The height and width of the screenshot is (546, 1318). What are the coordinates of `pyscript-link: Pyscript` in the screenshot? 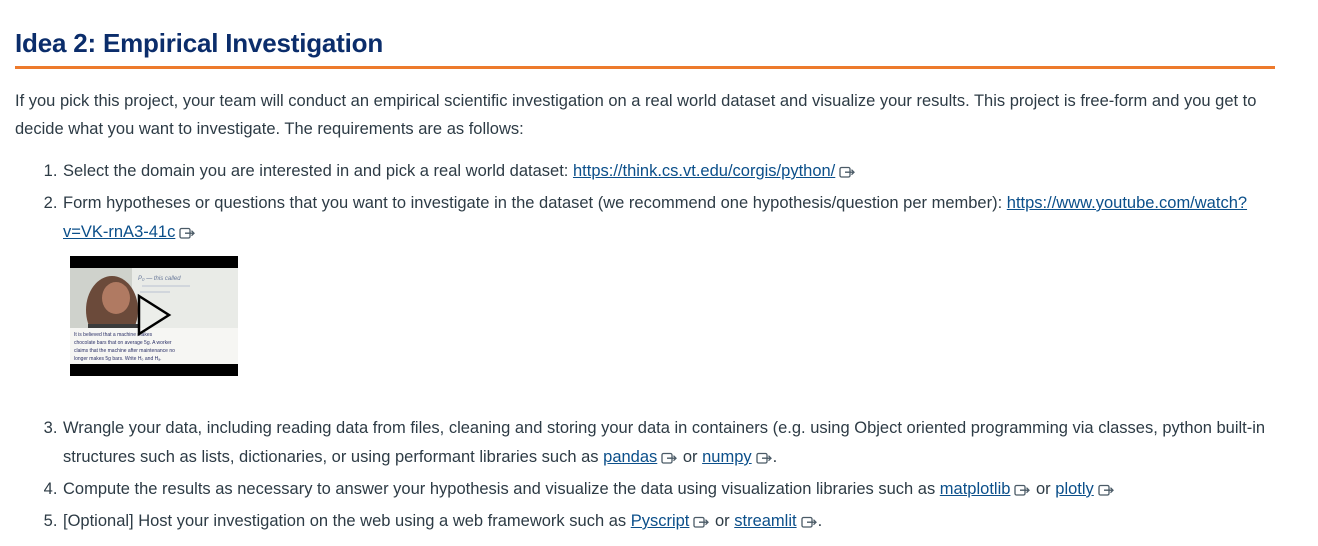 It's located at (660, 521).